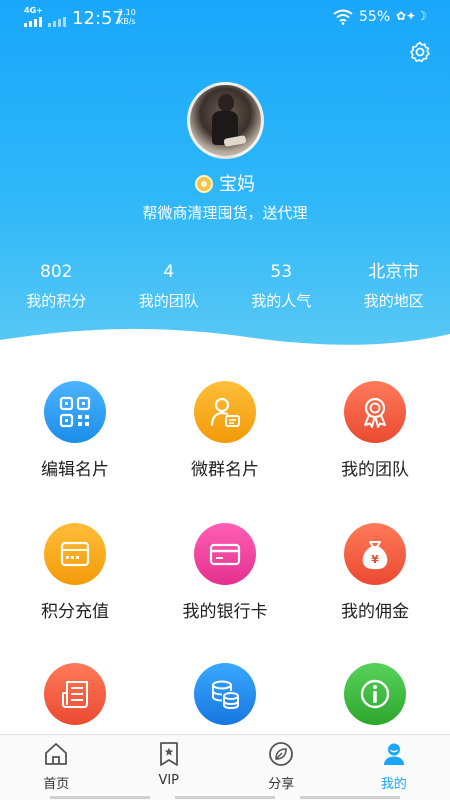  What do you see at coordinates (281, 767) in the screenshot?
I see `tab-share: 分享` at bounding box center [281, 767].